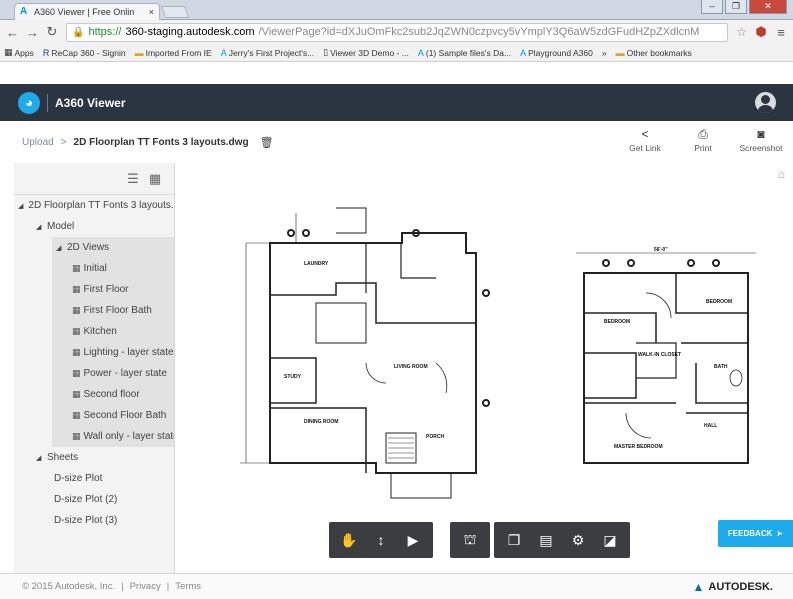 This screenshot has height=599, width=793. I want to click on model-structure-button: ⛫, so click(470, 540).